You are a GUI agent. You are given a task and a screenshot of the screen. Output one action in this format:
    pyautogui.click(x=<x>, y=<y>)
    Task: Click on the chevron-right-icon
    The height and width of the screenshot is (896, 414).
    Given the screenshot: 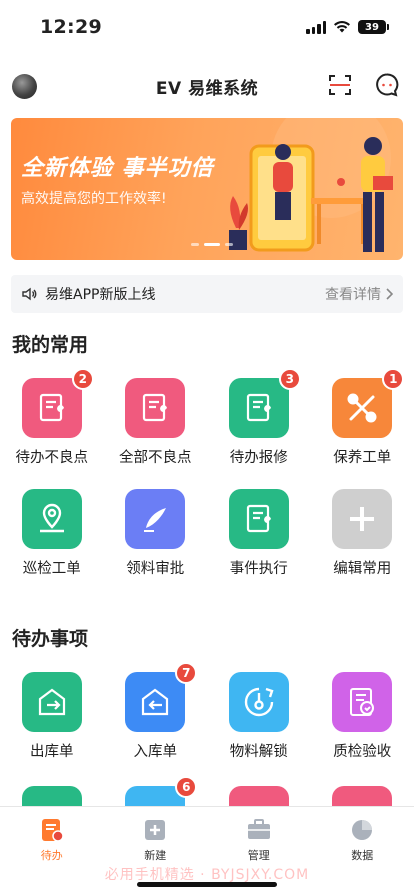 What is the action you would take?
    pyautogui.click(x=389, y=294)
    